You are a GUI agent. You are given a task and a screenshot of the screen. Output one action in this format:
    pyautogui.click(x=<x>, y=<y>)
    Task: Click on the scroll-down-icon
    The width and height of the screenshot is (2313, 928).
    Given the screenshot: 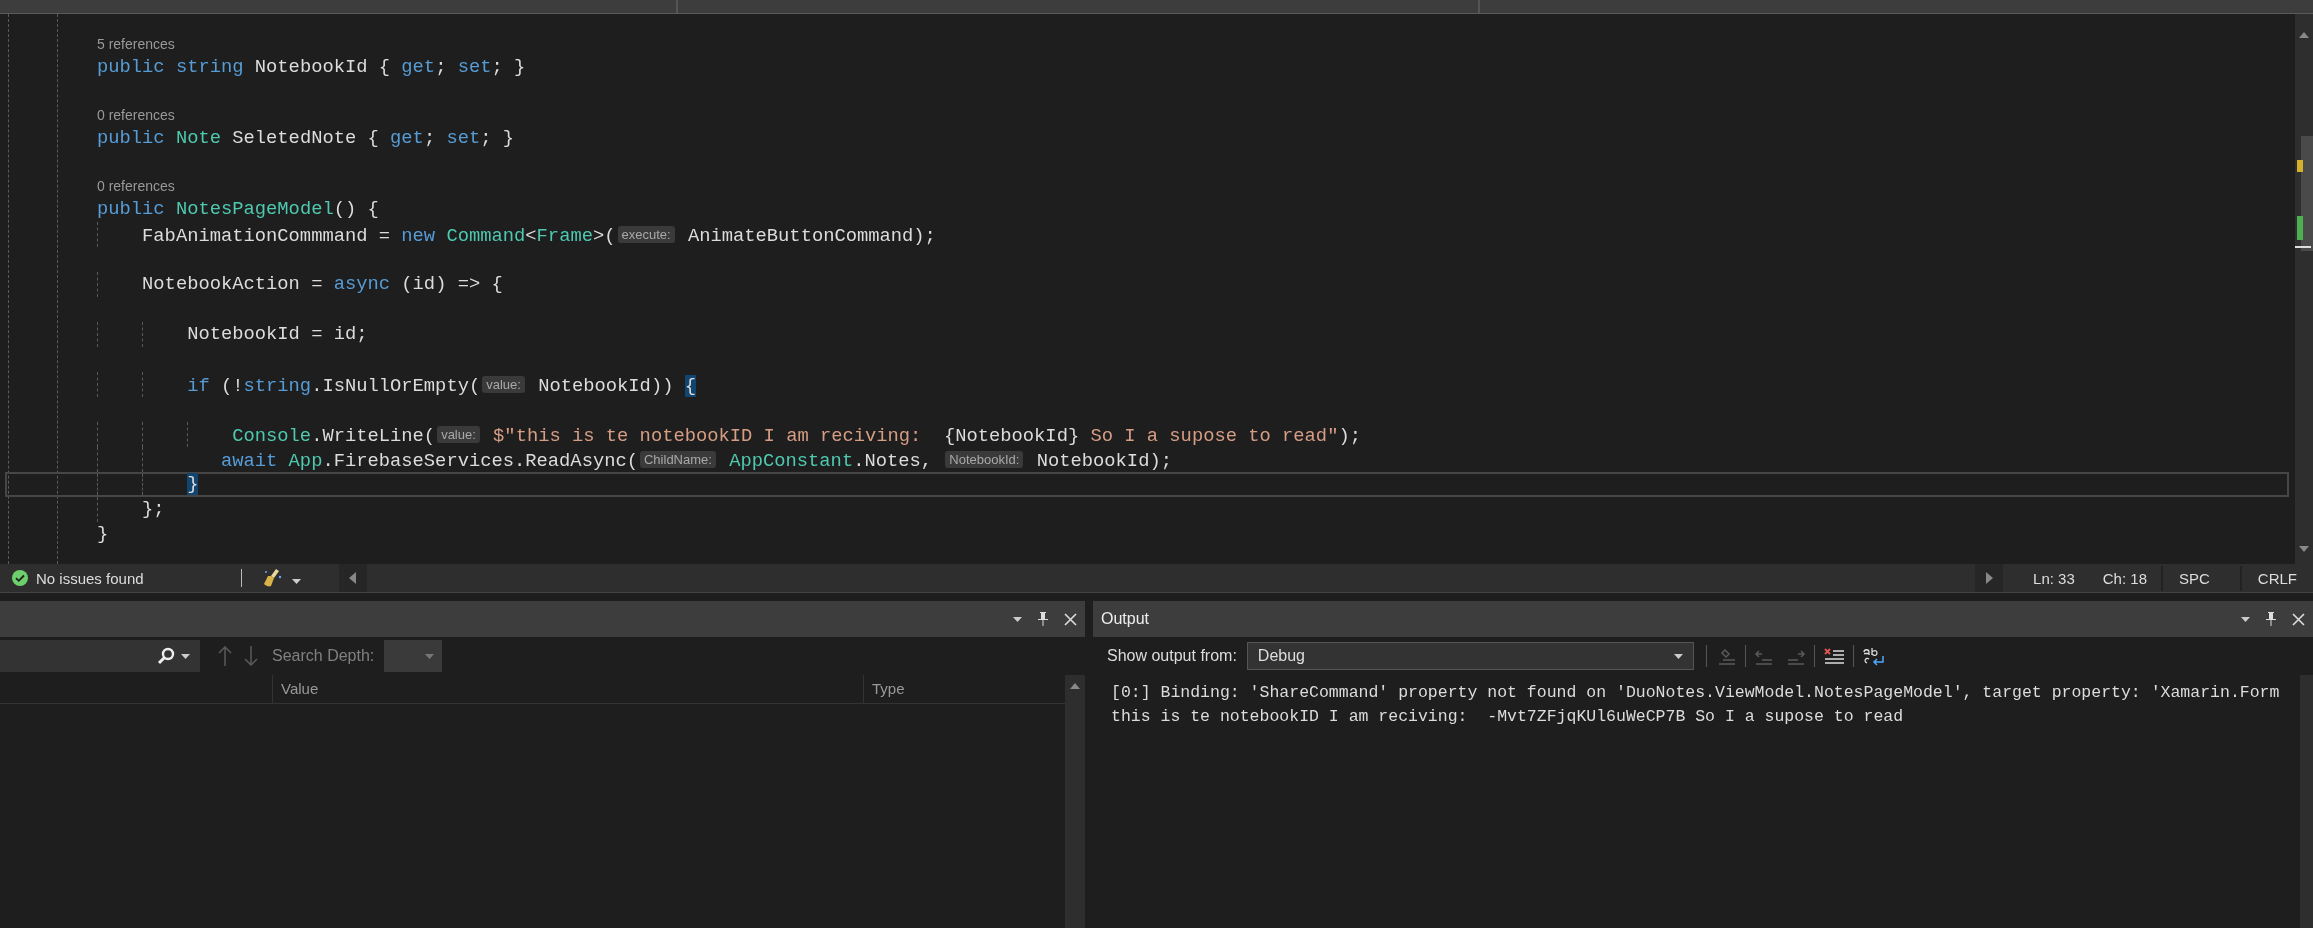 What is the action you would take?
    pyautogui.click(x=2304, y=549)
    